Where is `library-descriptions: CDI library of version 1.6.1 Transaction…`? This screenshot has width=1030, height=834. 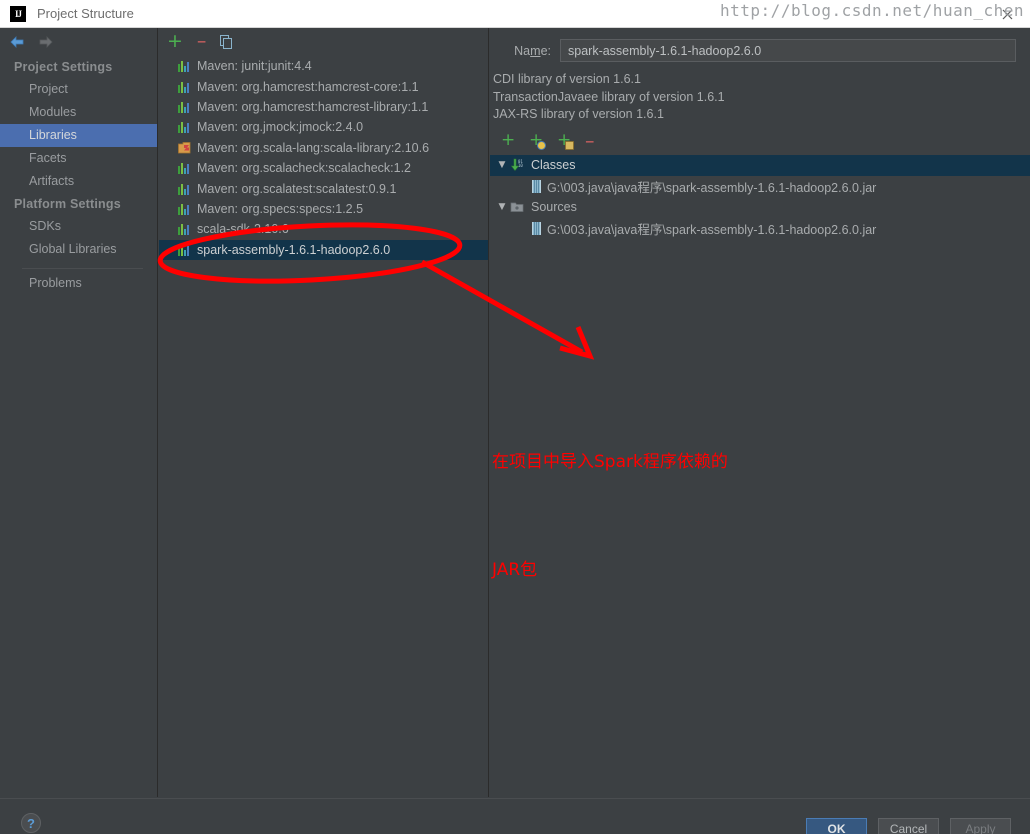 library-descriptions: CDI library of version 1.6.1 Transaction… is located at coordinates (760, 93).